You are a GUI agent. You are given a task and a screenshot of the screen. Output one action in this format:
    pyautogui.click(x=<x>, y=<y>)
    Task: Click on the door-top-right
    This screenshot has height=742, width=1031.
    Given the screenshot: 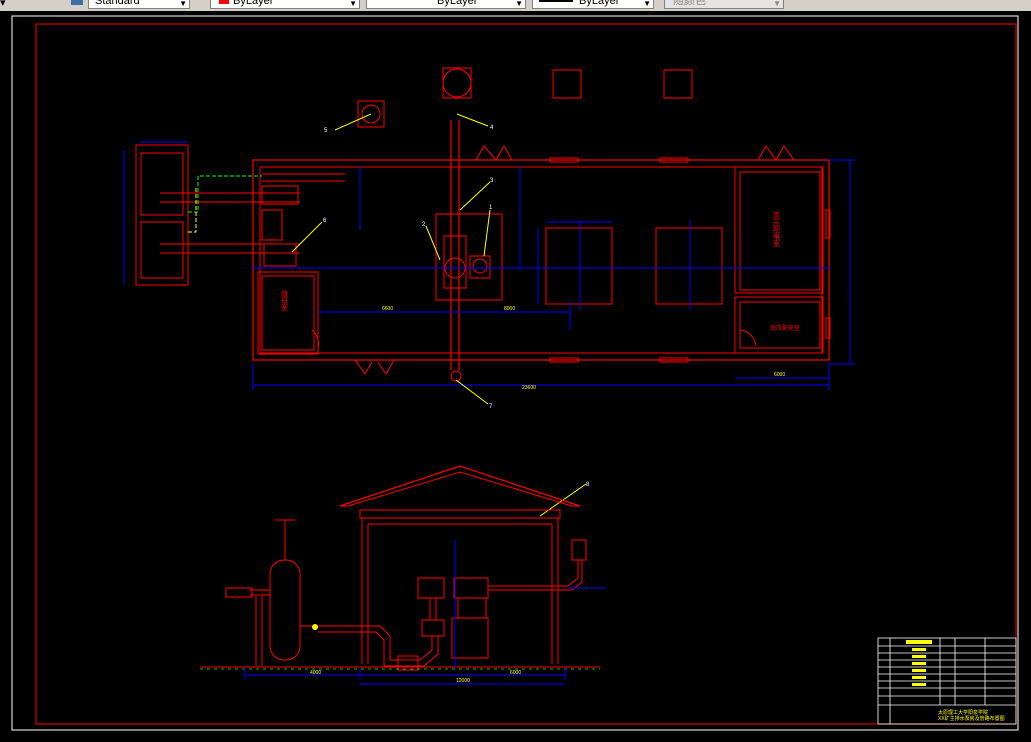 What is the action you would take?
    pyautogui.click(x=776, y=153)
    